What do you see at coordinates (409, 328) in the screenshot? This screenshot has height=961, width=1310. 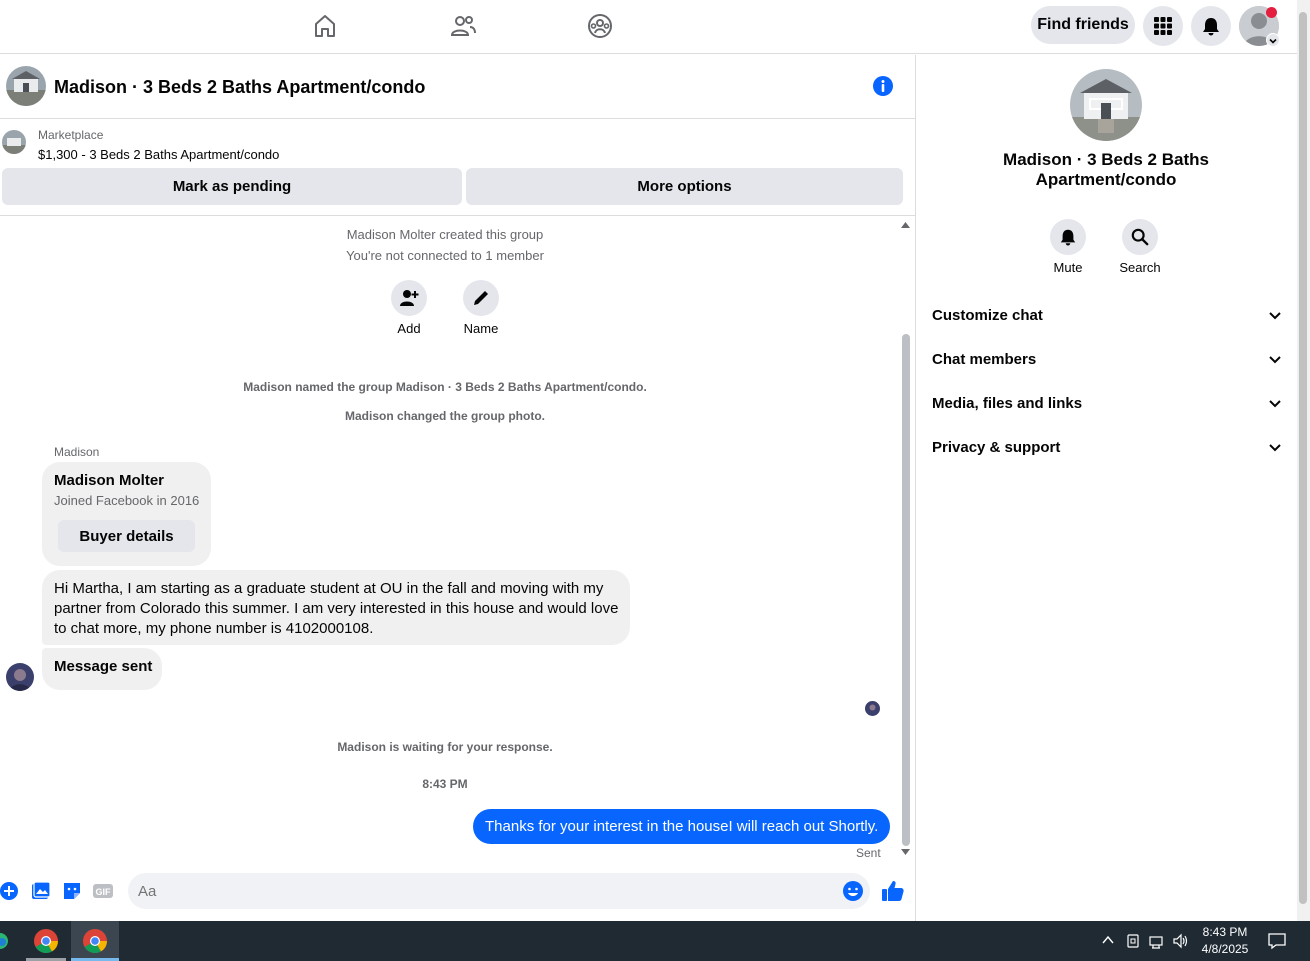 I see `add-label: Add` at bounding box center [409, 328].